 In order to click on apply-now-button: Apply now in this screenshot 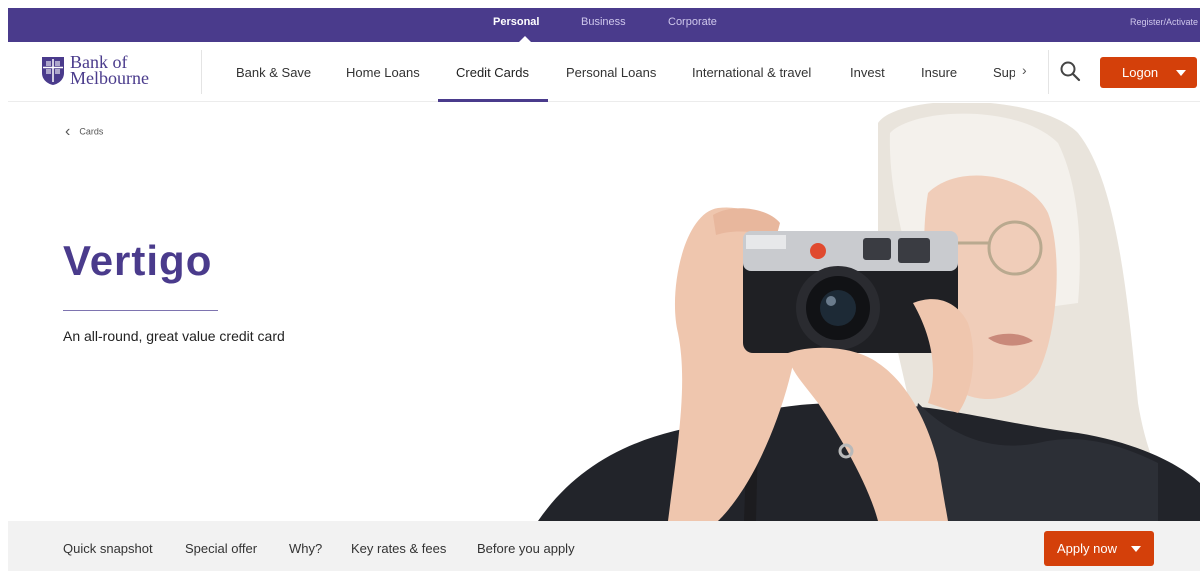, I will do `click(1099, 548)`.